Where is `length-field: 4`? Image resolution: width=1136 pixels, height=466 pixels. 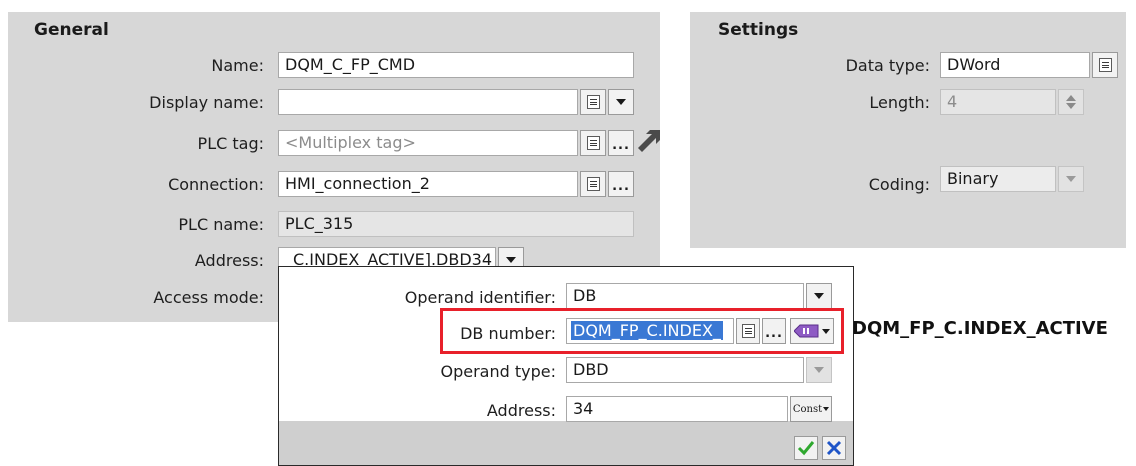
length-field: 4 is located at coordinates (998, 102).